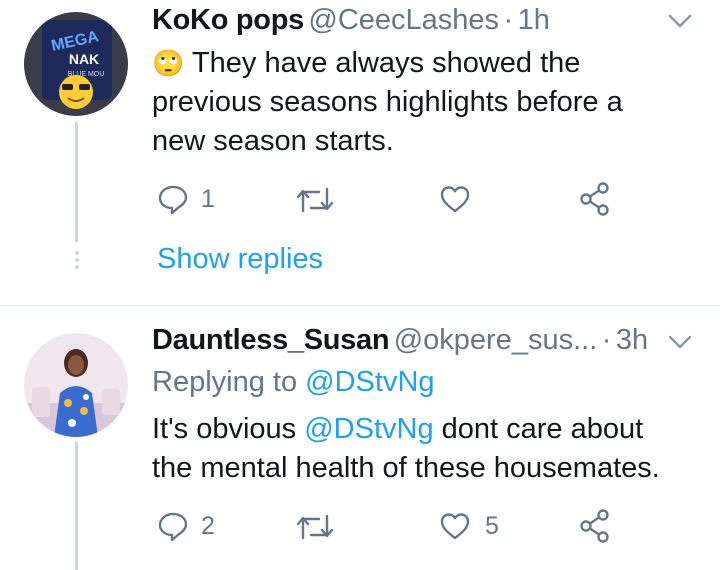 Image resolution: width=720 pixels, height=570 pixels. What do you see at coordinates (240, 259) in the screenshot?
I see `show-replies-link: Show replies` at bounding box center [240, 259].